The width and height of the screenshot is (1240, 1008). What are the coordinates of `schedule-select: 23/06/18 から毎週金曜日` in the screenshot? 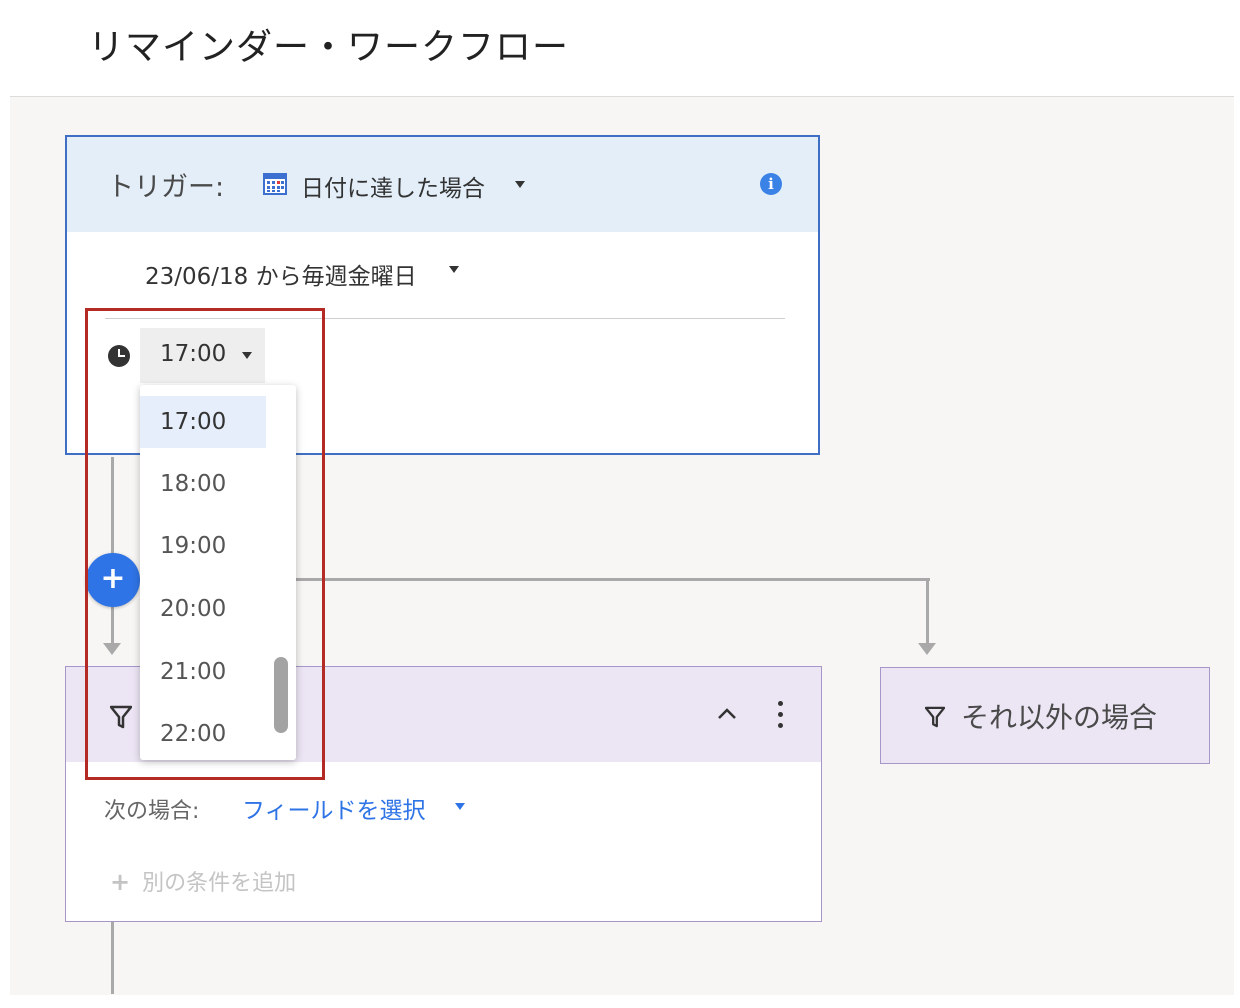 It's located at (281, 274).